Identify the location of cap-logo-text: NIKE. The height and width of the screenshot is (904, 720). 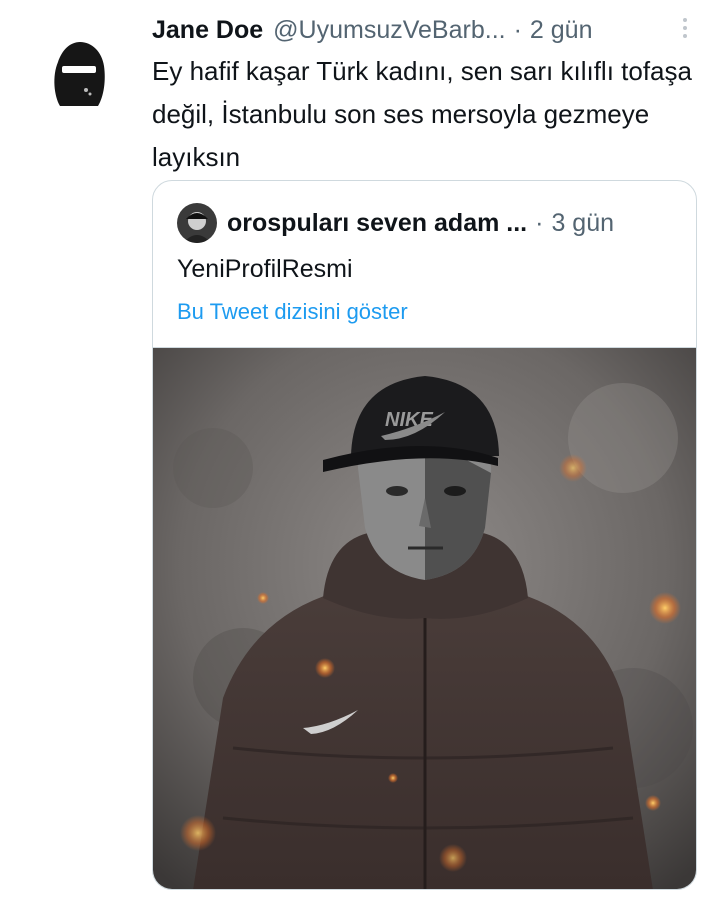
(409, 420).